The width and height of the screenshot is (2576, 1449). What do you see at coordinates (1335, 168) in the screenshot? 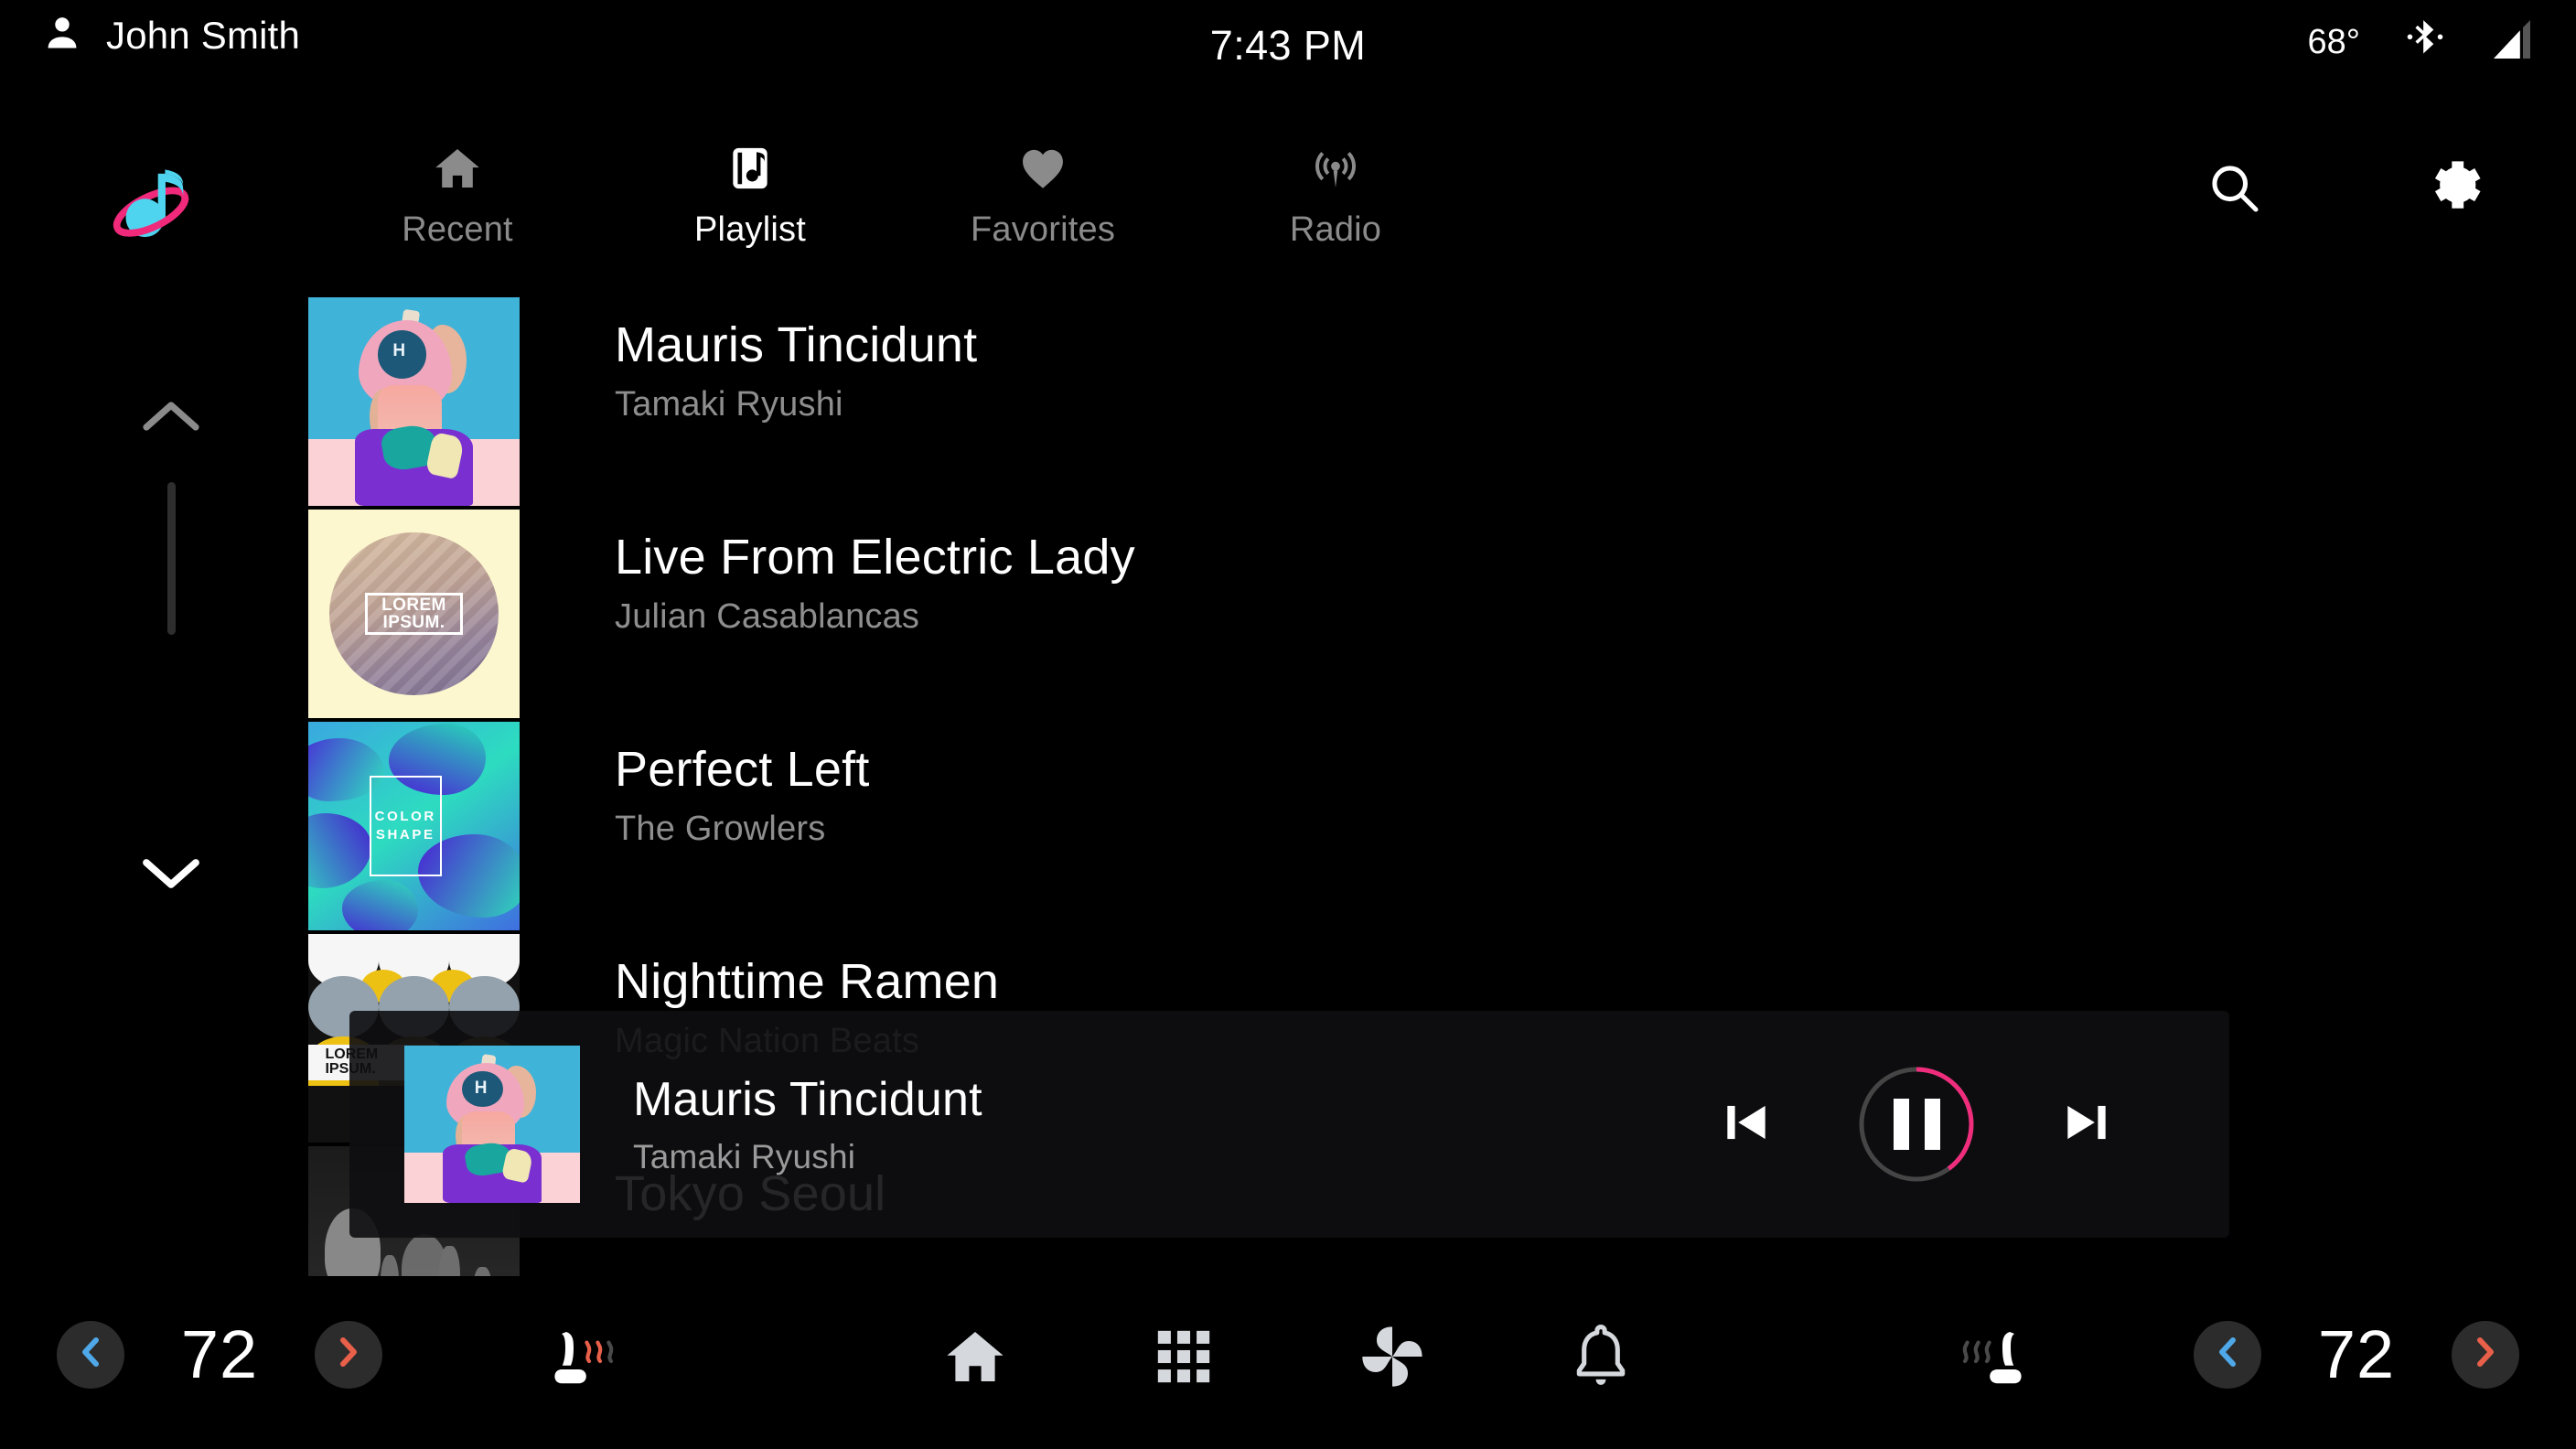
I see `radio-waves-icon` at bounding box center [1335, 168].